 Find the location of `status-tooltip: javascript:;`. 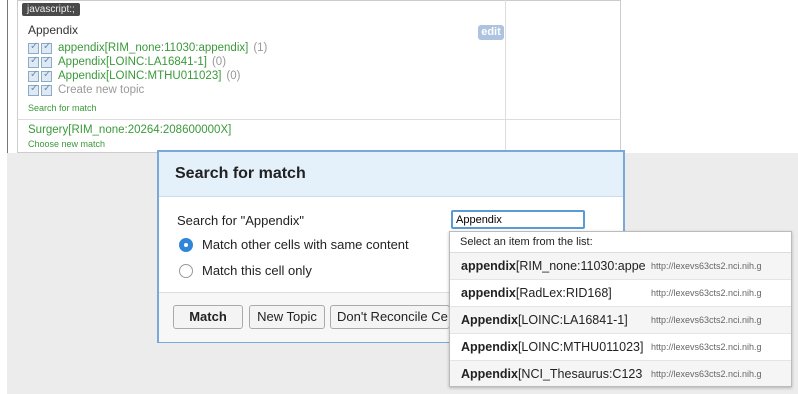

status-tooltip: javascript:; is located at coordinates (51, 9).